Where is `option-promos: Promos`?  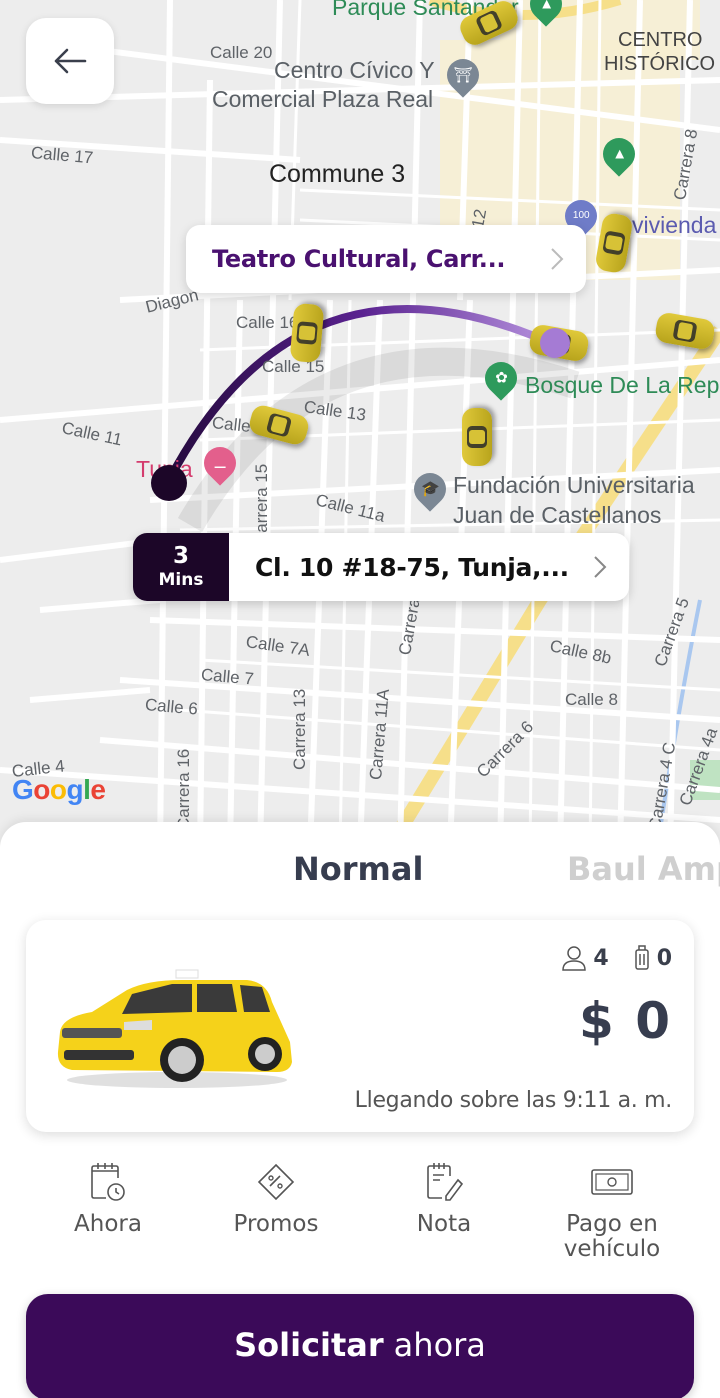 option-promos: Promos is located at coordinates (276, 1199).